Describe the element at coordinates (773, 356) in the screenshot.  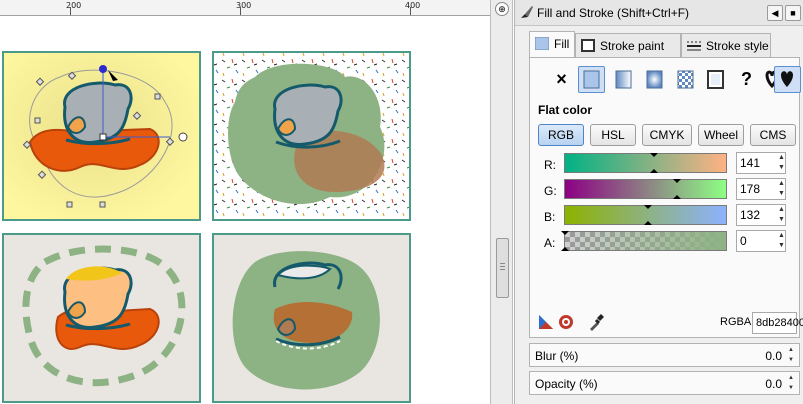
I see `blur-value: 0.0` at that location.